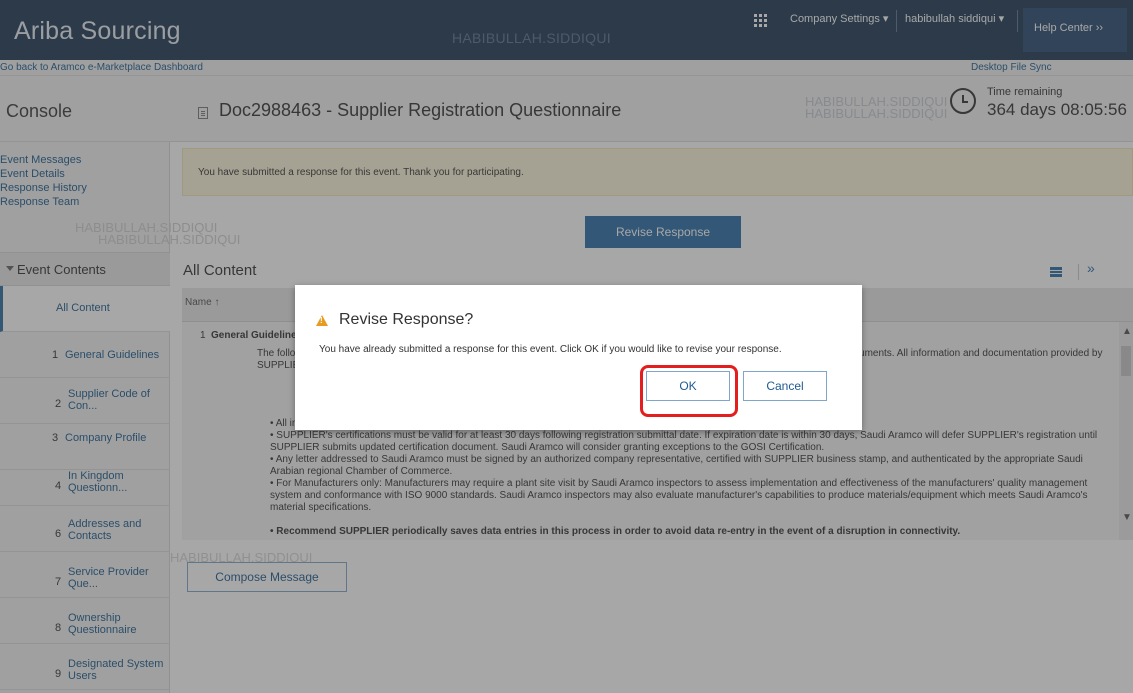  I want to click on warning-icon, so click(322, 320).